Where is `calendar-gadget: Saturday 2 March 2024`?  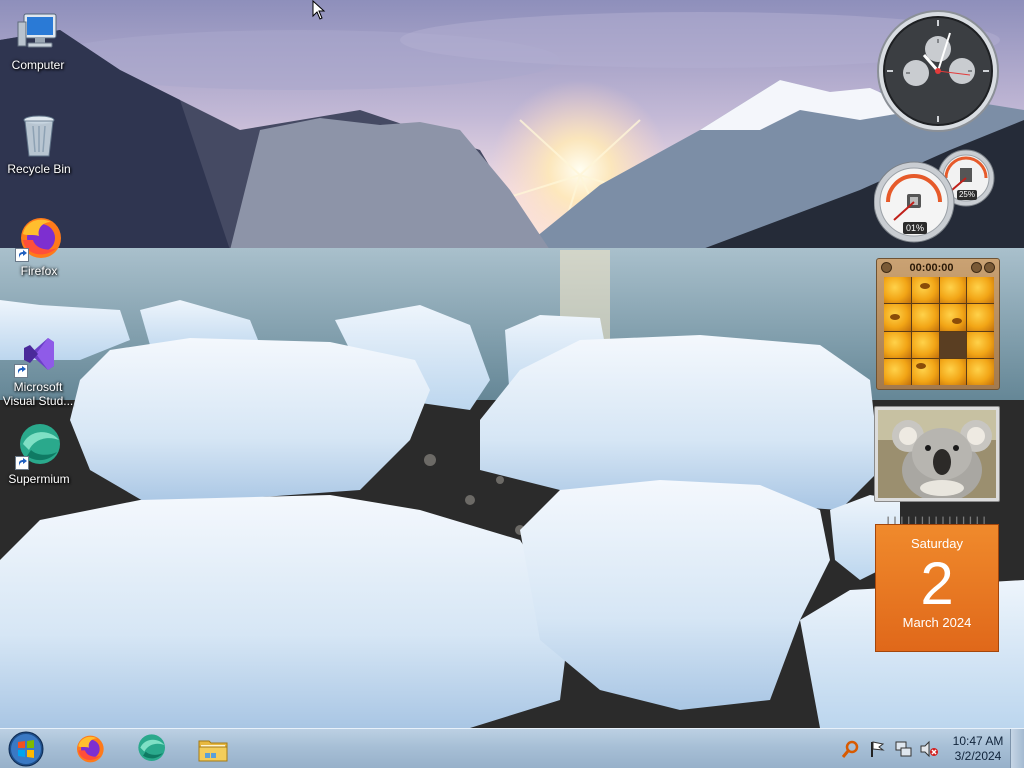 calendar-gadget: Saturday 2 March 2024 is located at coordinates (937, 583).